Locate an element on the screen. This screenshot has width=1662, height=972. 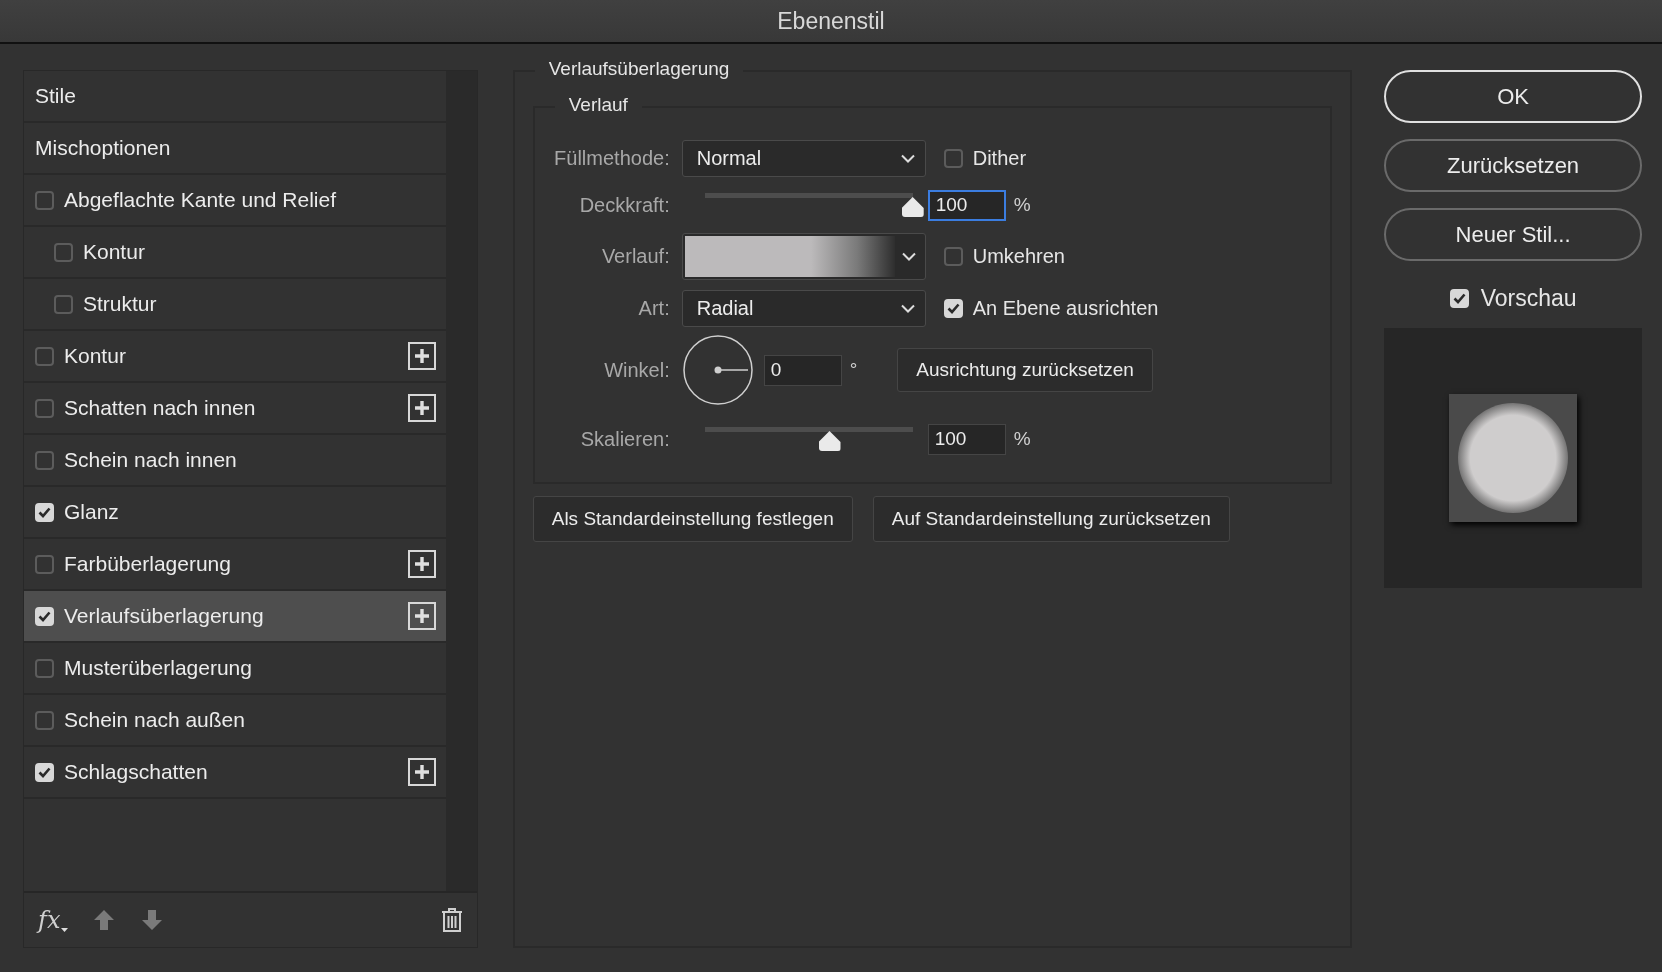
style-label: Musterüberlagerung is located at coordinates (158, 668).